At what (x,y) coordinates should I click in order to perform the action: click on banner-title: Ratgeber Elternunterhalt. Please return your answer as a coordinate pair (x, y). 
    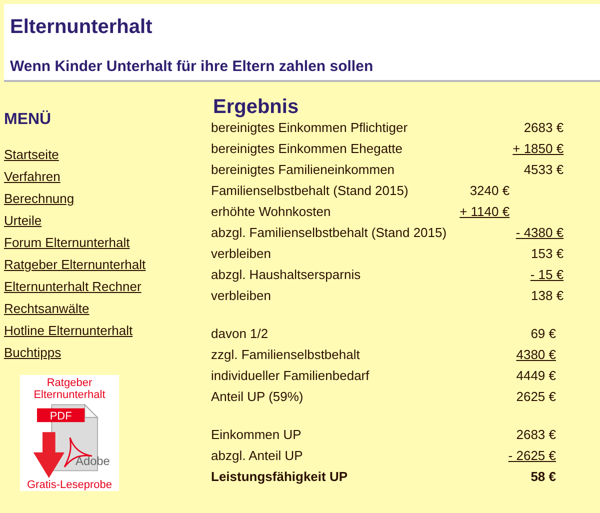
    Looking at the image, I should click on (69, 389).